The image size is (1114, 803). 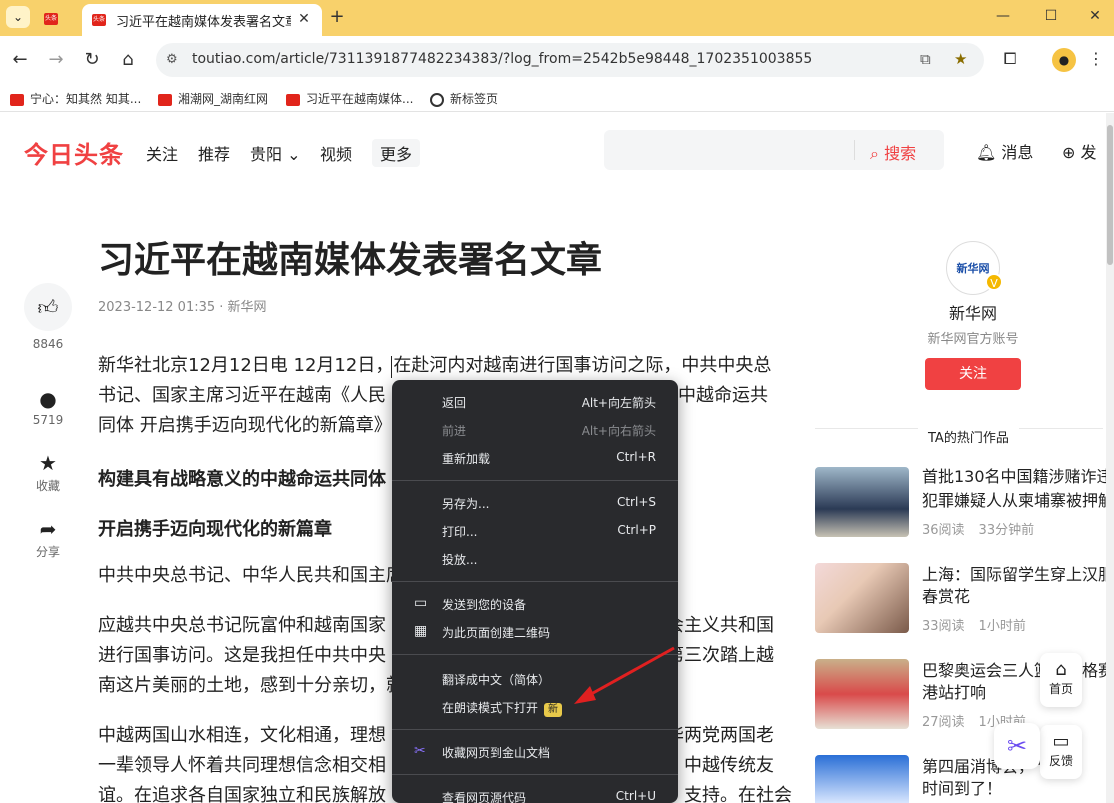 What do you see at coordinates (729, 765) in the screenshot?
I see `article-paragraph-tail: 中越传统友` at bounding box center [729, 765].